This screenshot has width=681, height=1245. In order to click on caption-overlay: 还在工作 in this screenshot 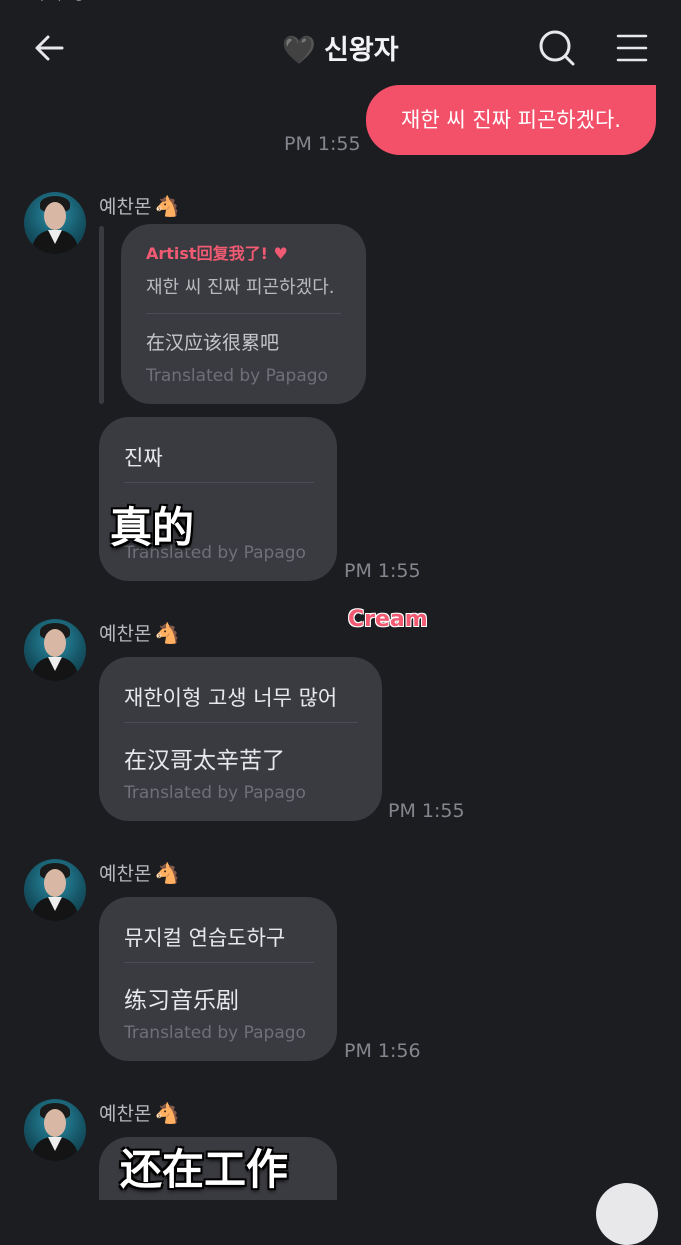, I will do `click(204, 1169)`.